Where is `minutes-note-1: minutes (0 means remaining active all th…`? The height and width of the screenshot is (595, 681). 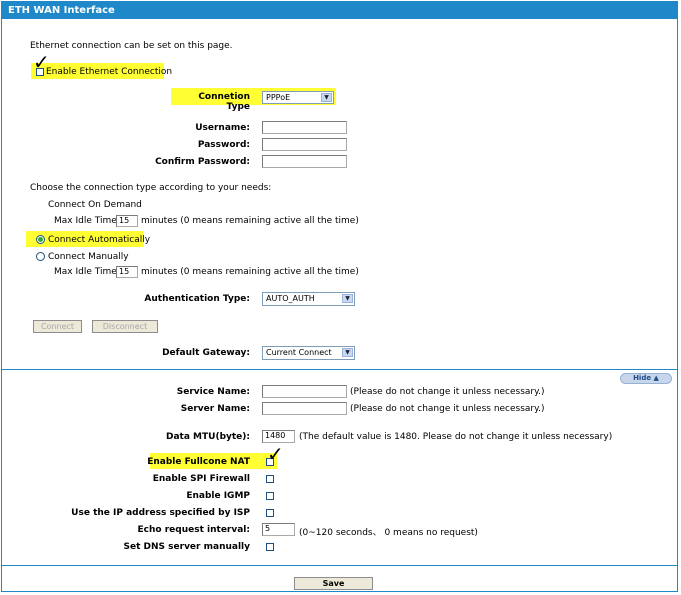 minutes-note-1: minutes (0 means remaining active all th… is located at coordinates (250, 221).